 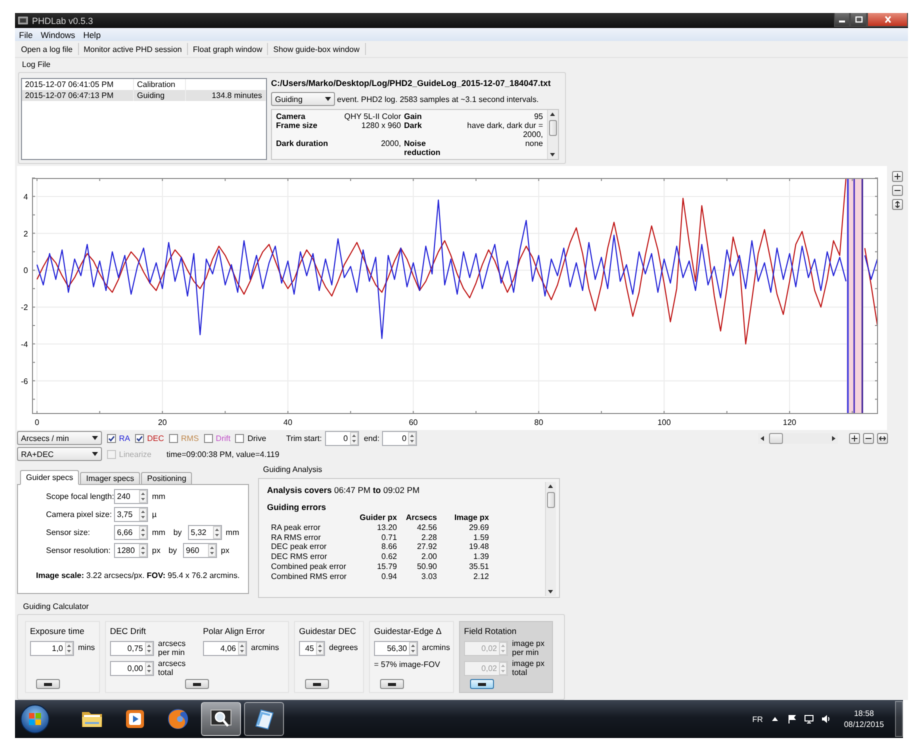 What do you see at coordinates (59, 454) in the screenshot?
I see `dropdown: RA+DEC` at bounding box center [59, 454].